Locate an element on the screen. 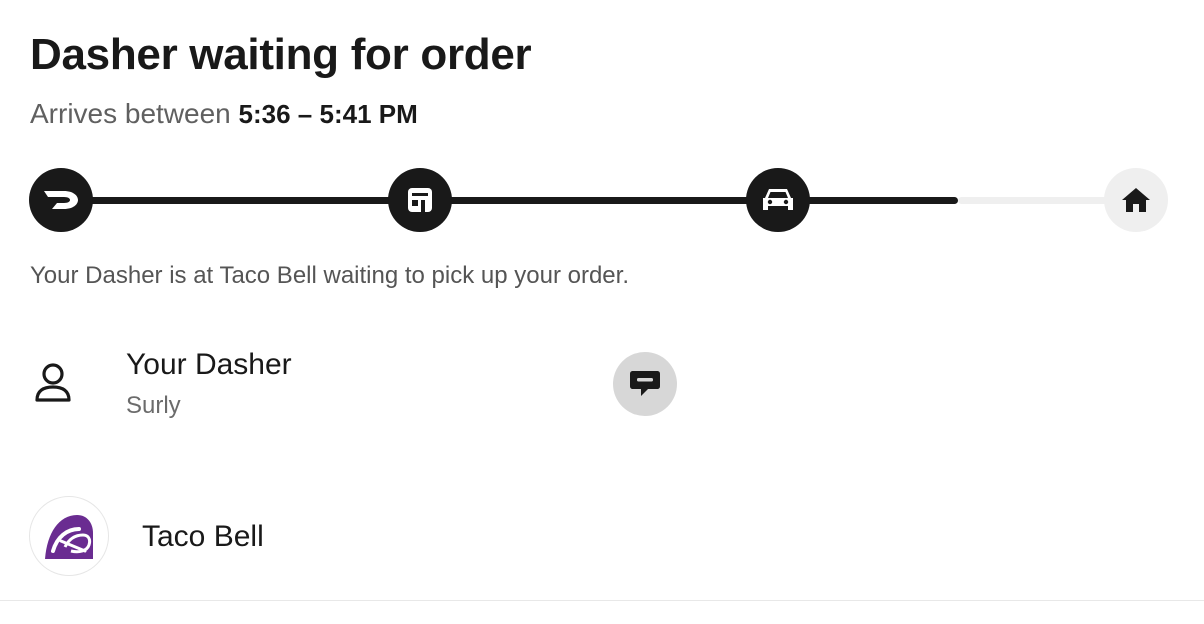 This screenshot has width=1204, height=624. chat-icon is located at coordinates (645, 383).